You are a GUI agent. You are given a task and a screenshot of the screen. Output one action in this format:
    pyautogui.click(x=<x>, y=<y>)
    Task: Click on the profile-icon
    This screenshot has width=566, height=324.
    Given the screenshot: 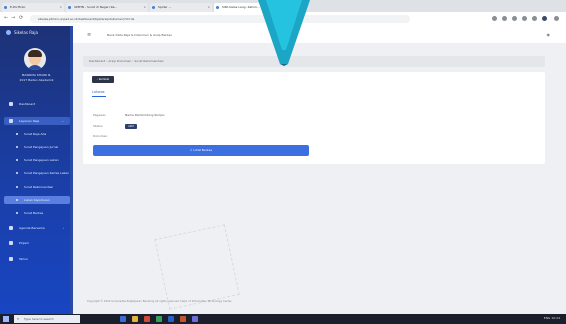 What is the action you would take?
    pyautogui.click(x=544, y=18)
    